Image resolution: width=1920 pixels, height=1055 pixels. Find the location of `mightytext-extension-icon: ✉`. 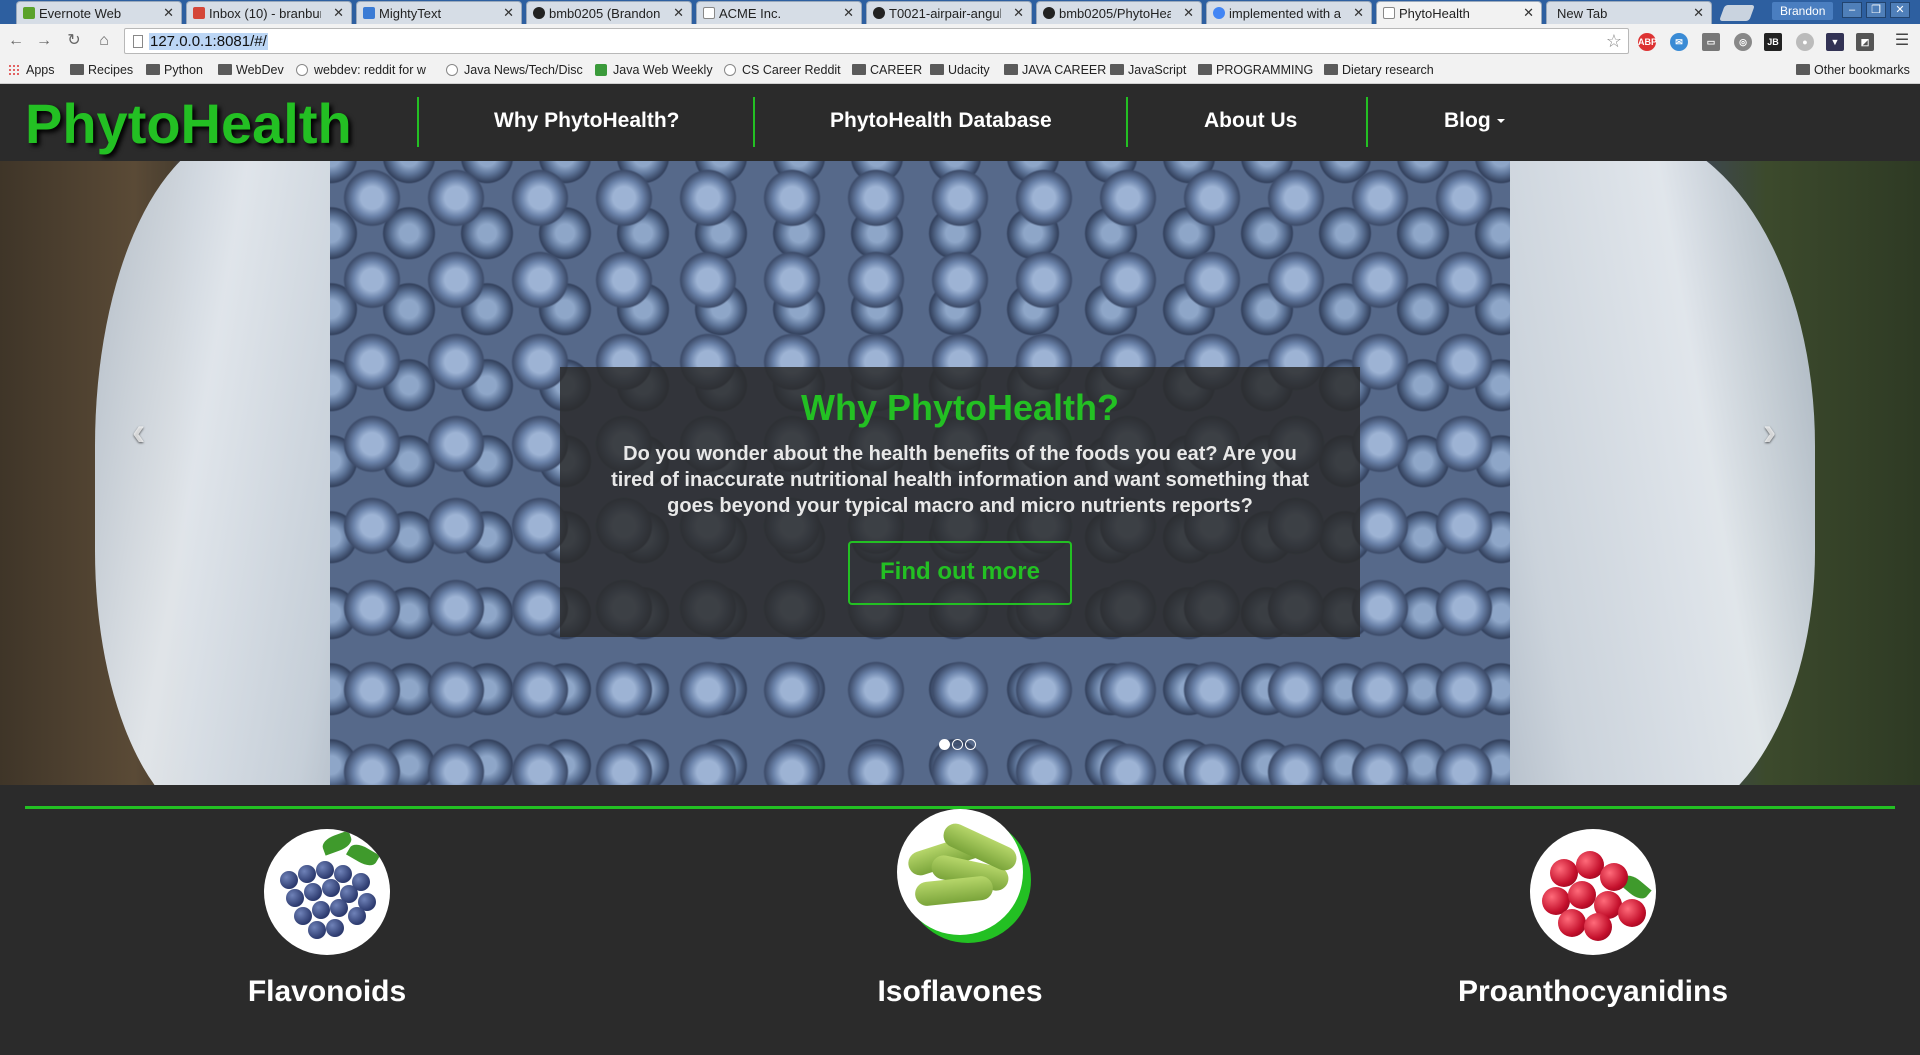

mightytext-extension-icon: ✉ is located at coordinates (1679, 42).